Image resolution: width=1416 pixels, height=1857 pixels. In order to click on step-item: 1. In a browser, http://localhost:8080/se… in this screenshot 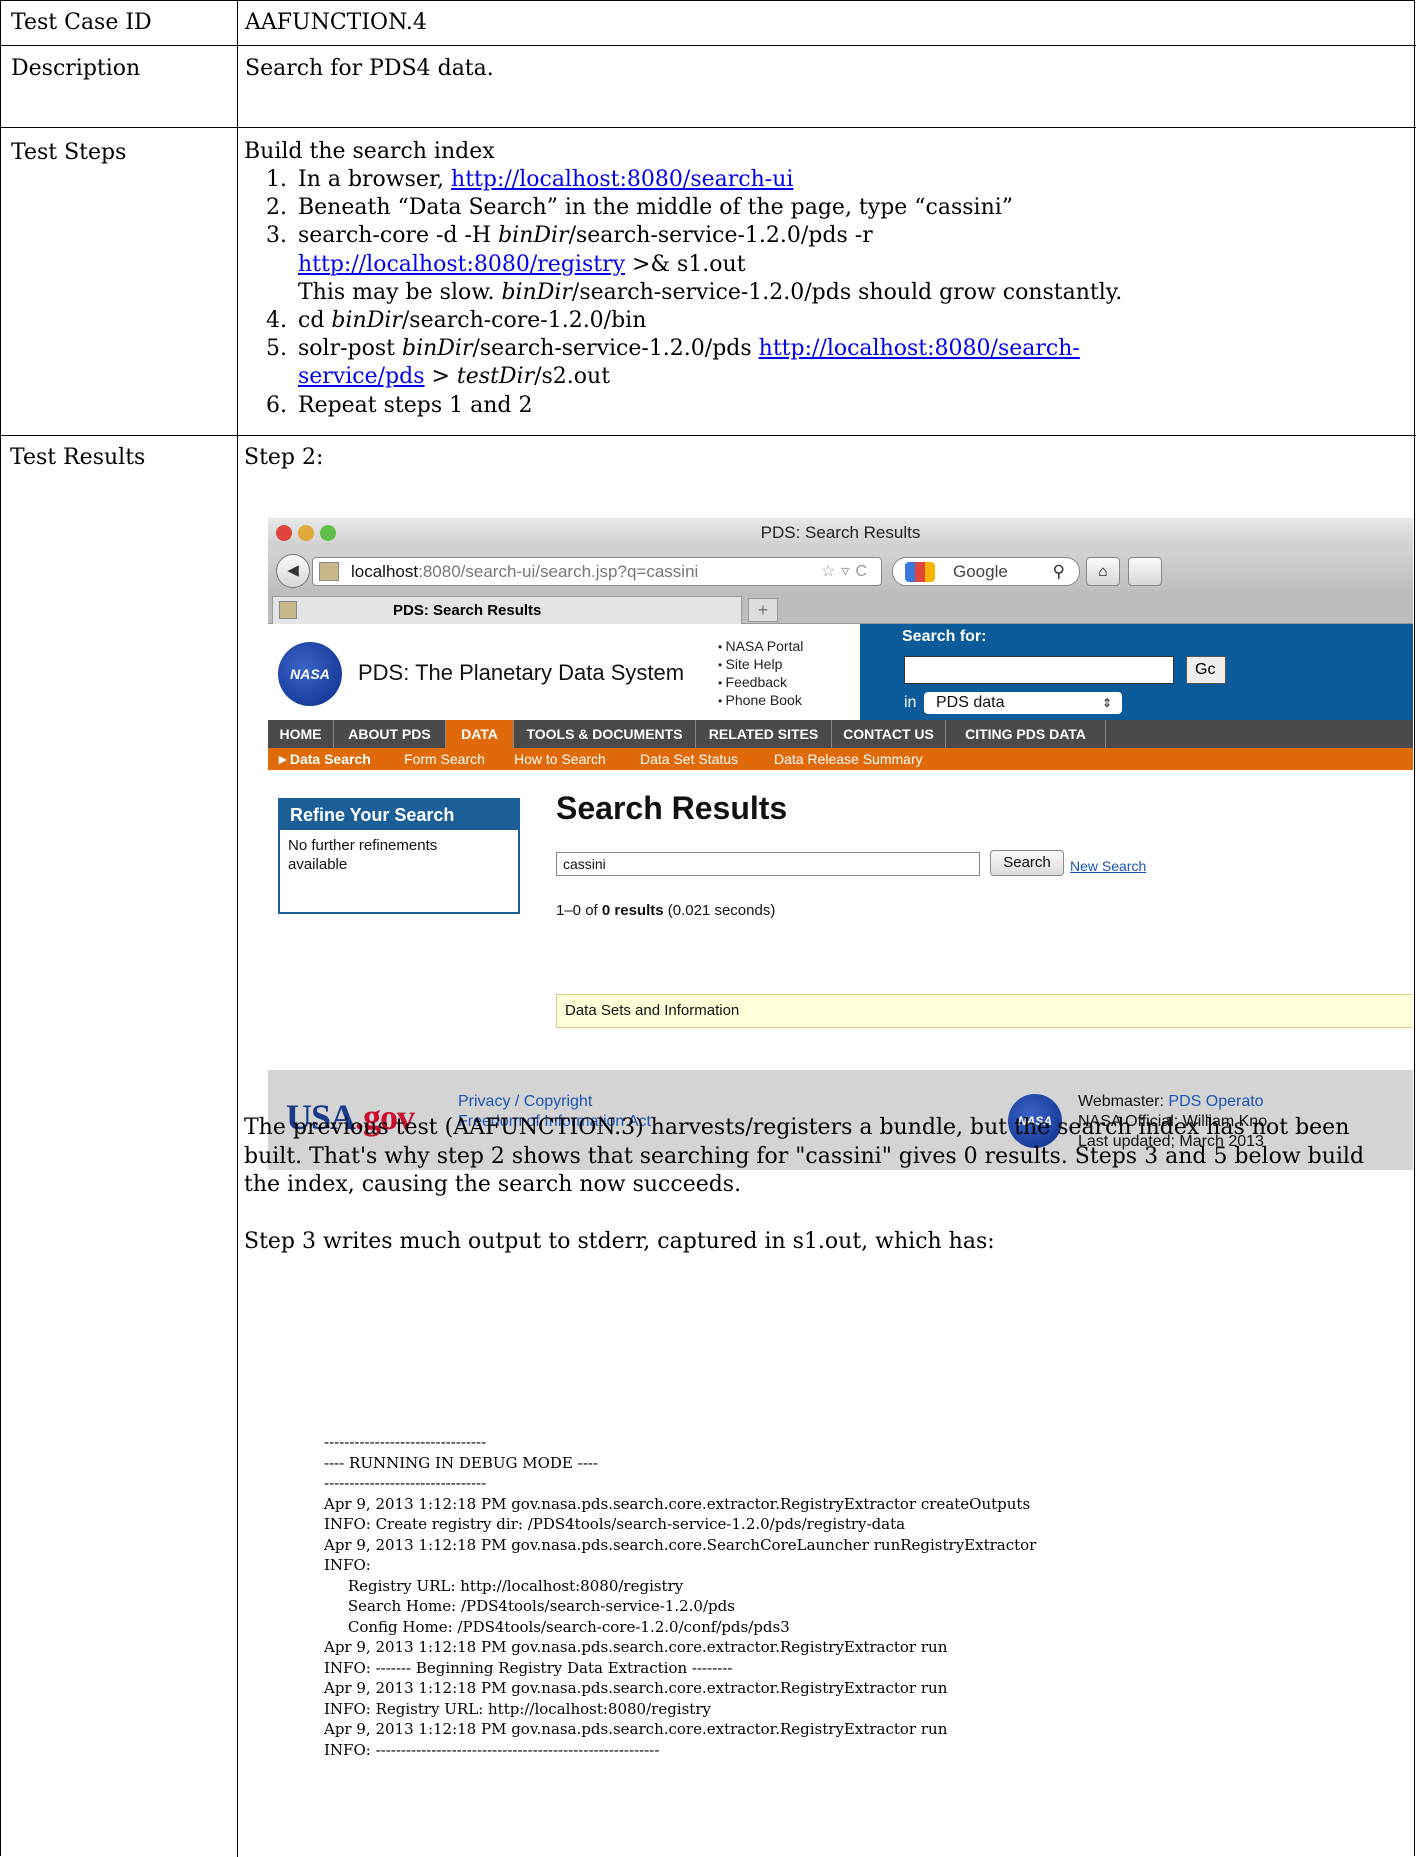, I will do `click(530, 179)`.